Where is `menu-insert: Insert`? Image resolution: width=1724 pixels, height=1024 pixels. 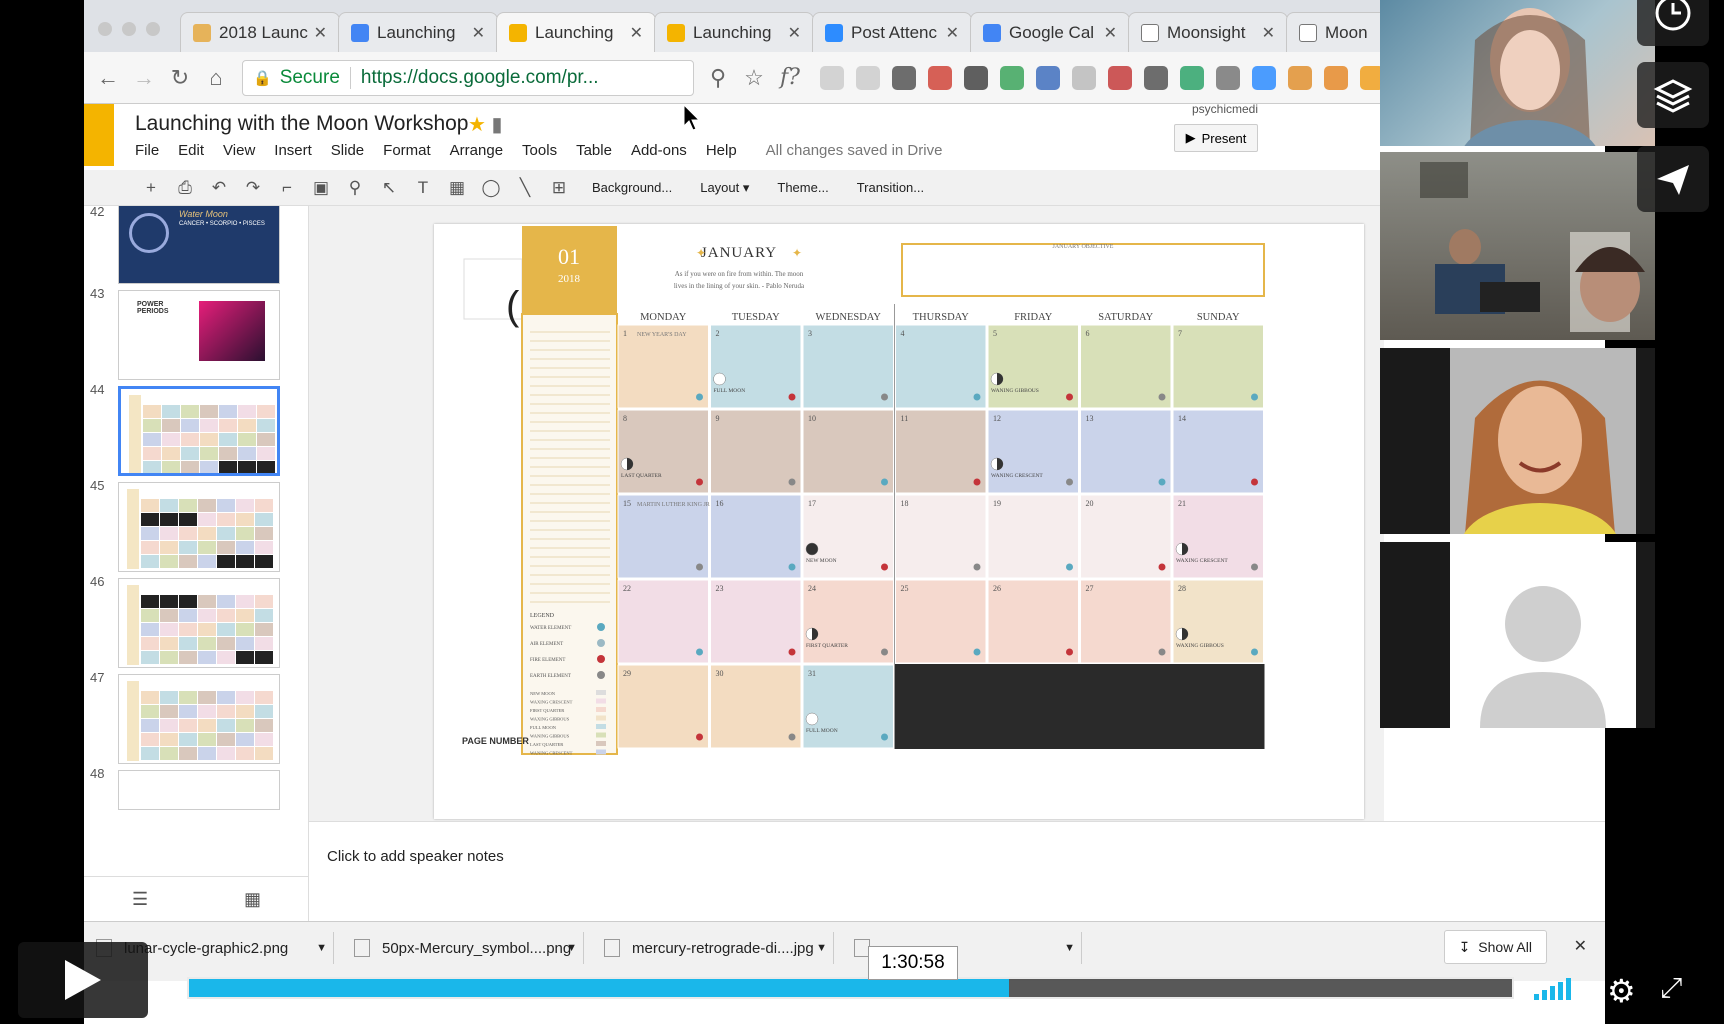 menu-insert: Insert is located at coordinates (293, 150).